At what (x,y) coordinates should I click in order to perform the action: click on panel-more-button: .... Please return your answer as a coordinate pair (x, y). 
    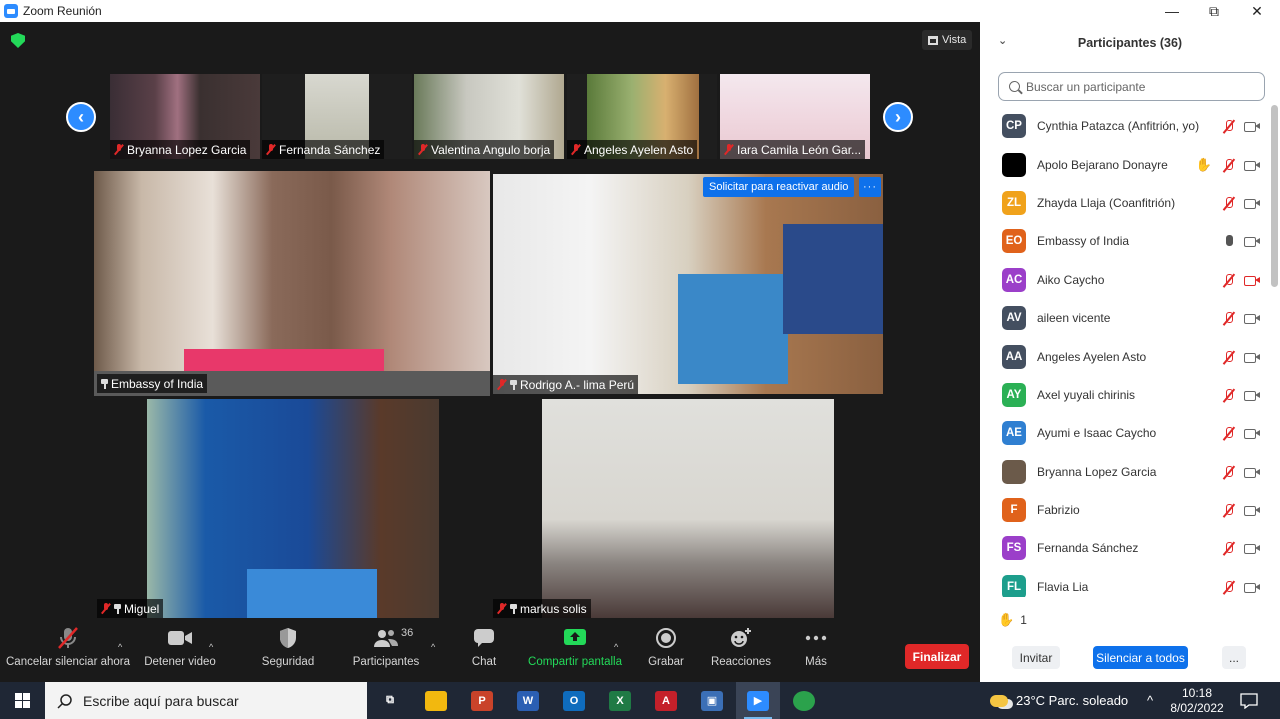
    Looking at the image, I should click on (1234, 657).